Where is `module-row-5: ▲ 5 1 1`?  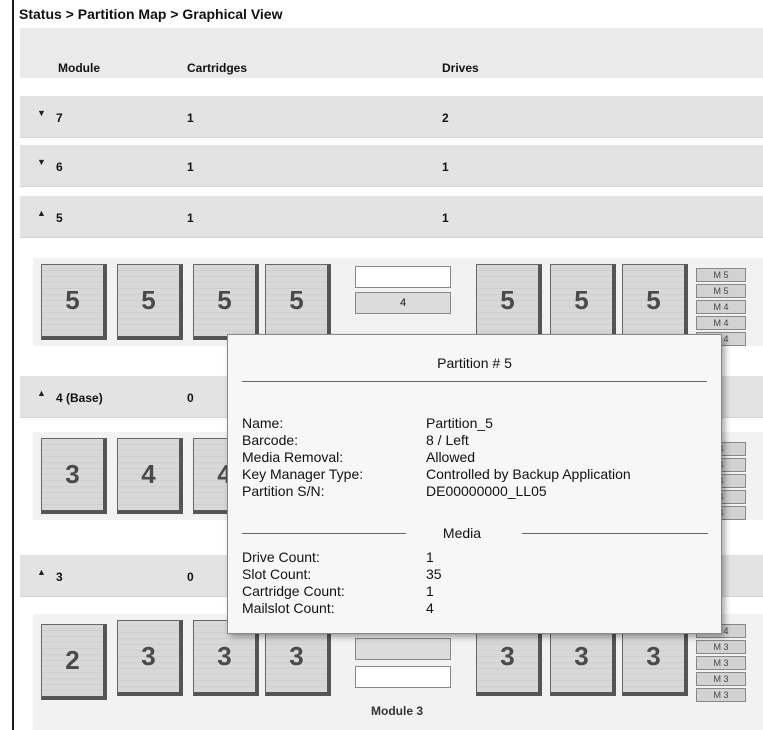
module-row-5: ▲ 5 1 1 is located at coordinates (391, 217).